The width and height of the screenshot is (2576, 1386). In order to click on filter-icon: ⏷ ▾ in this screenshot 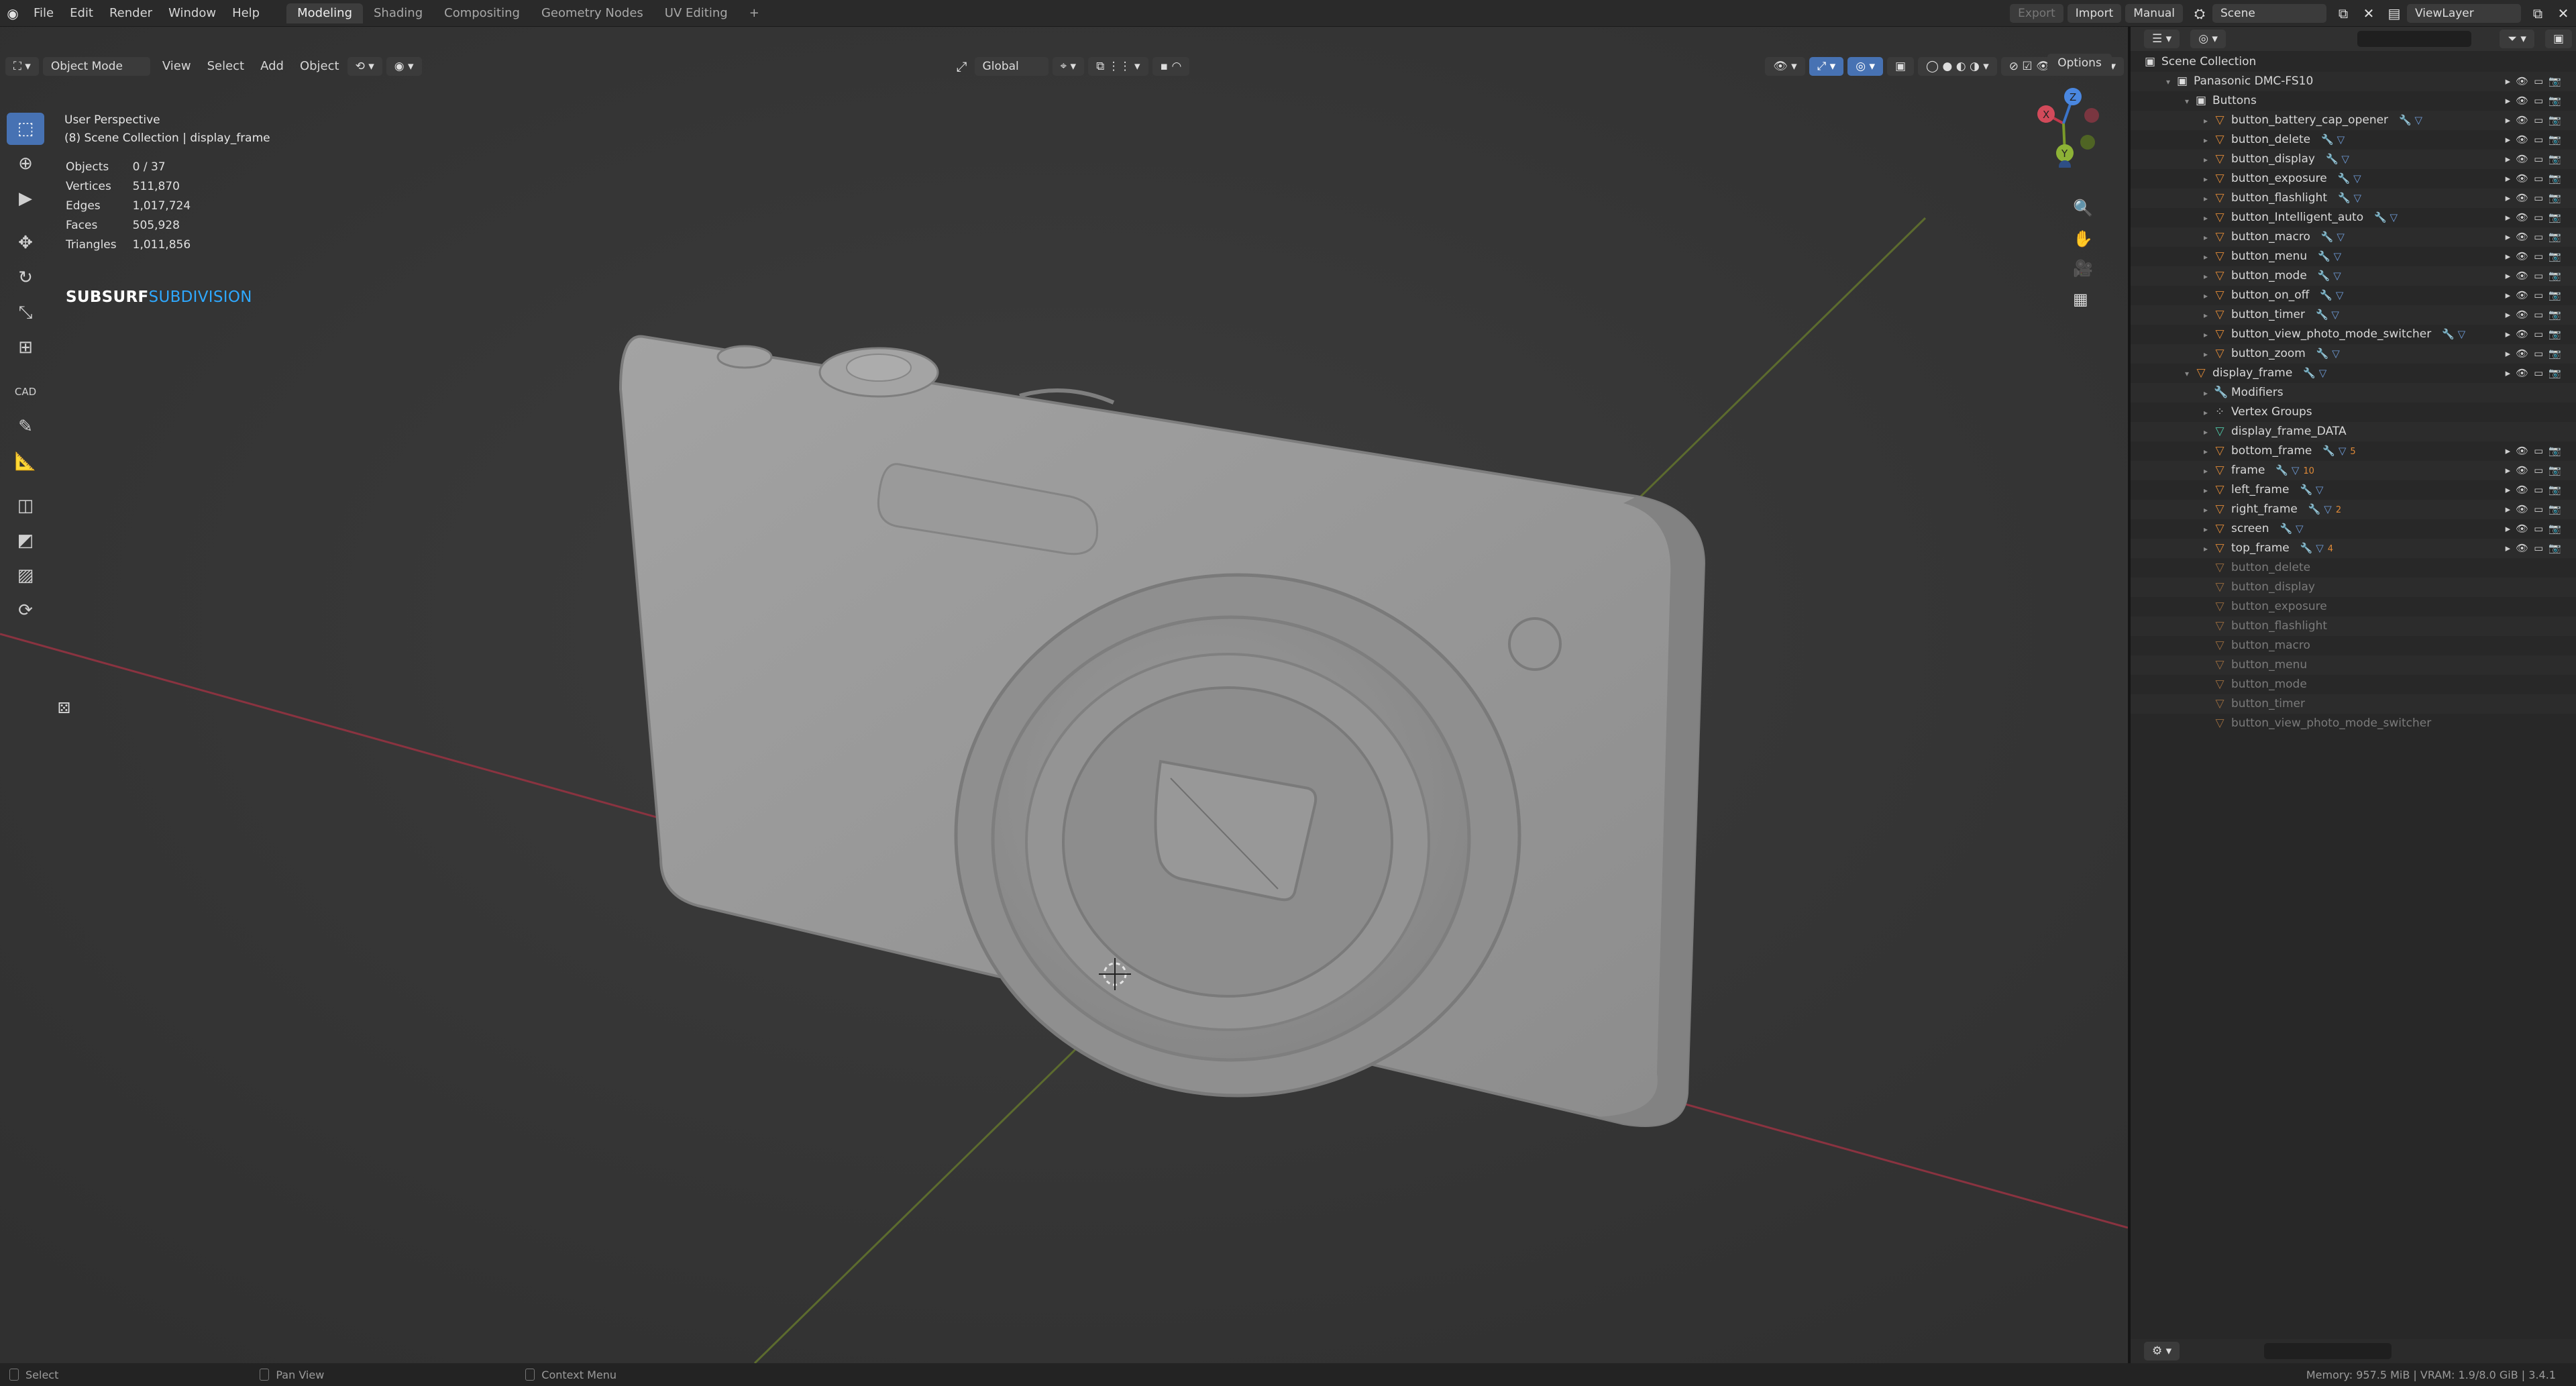, I will do `click(2517, 39)`.